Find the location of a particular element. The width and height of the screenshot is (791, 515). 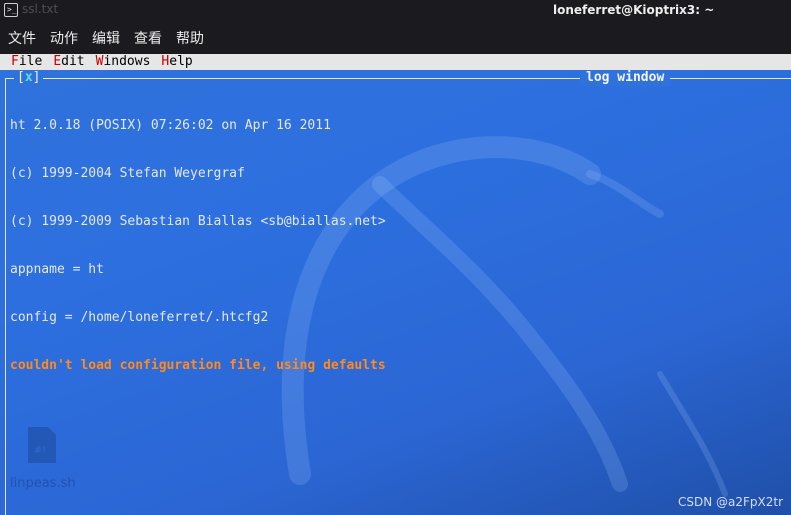

desktop-file-label: linpeas.sh is located at coordinates (43, 483).